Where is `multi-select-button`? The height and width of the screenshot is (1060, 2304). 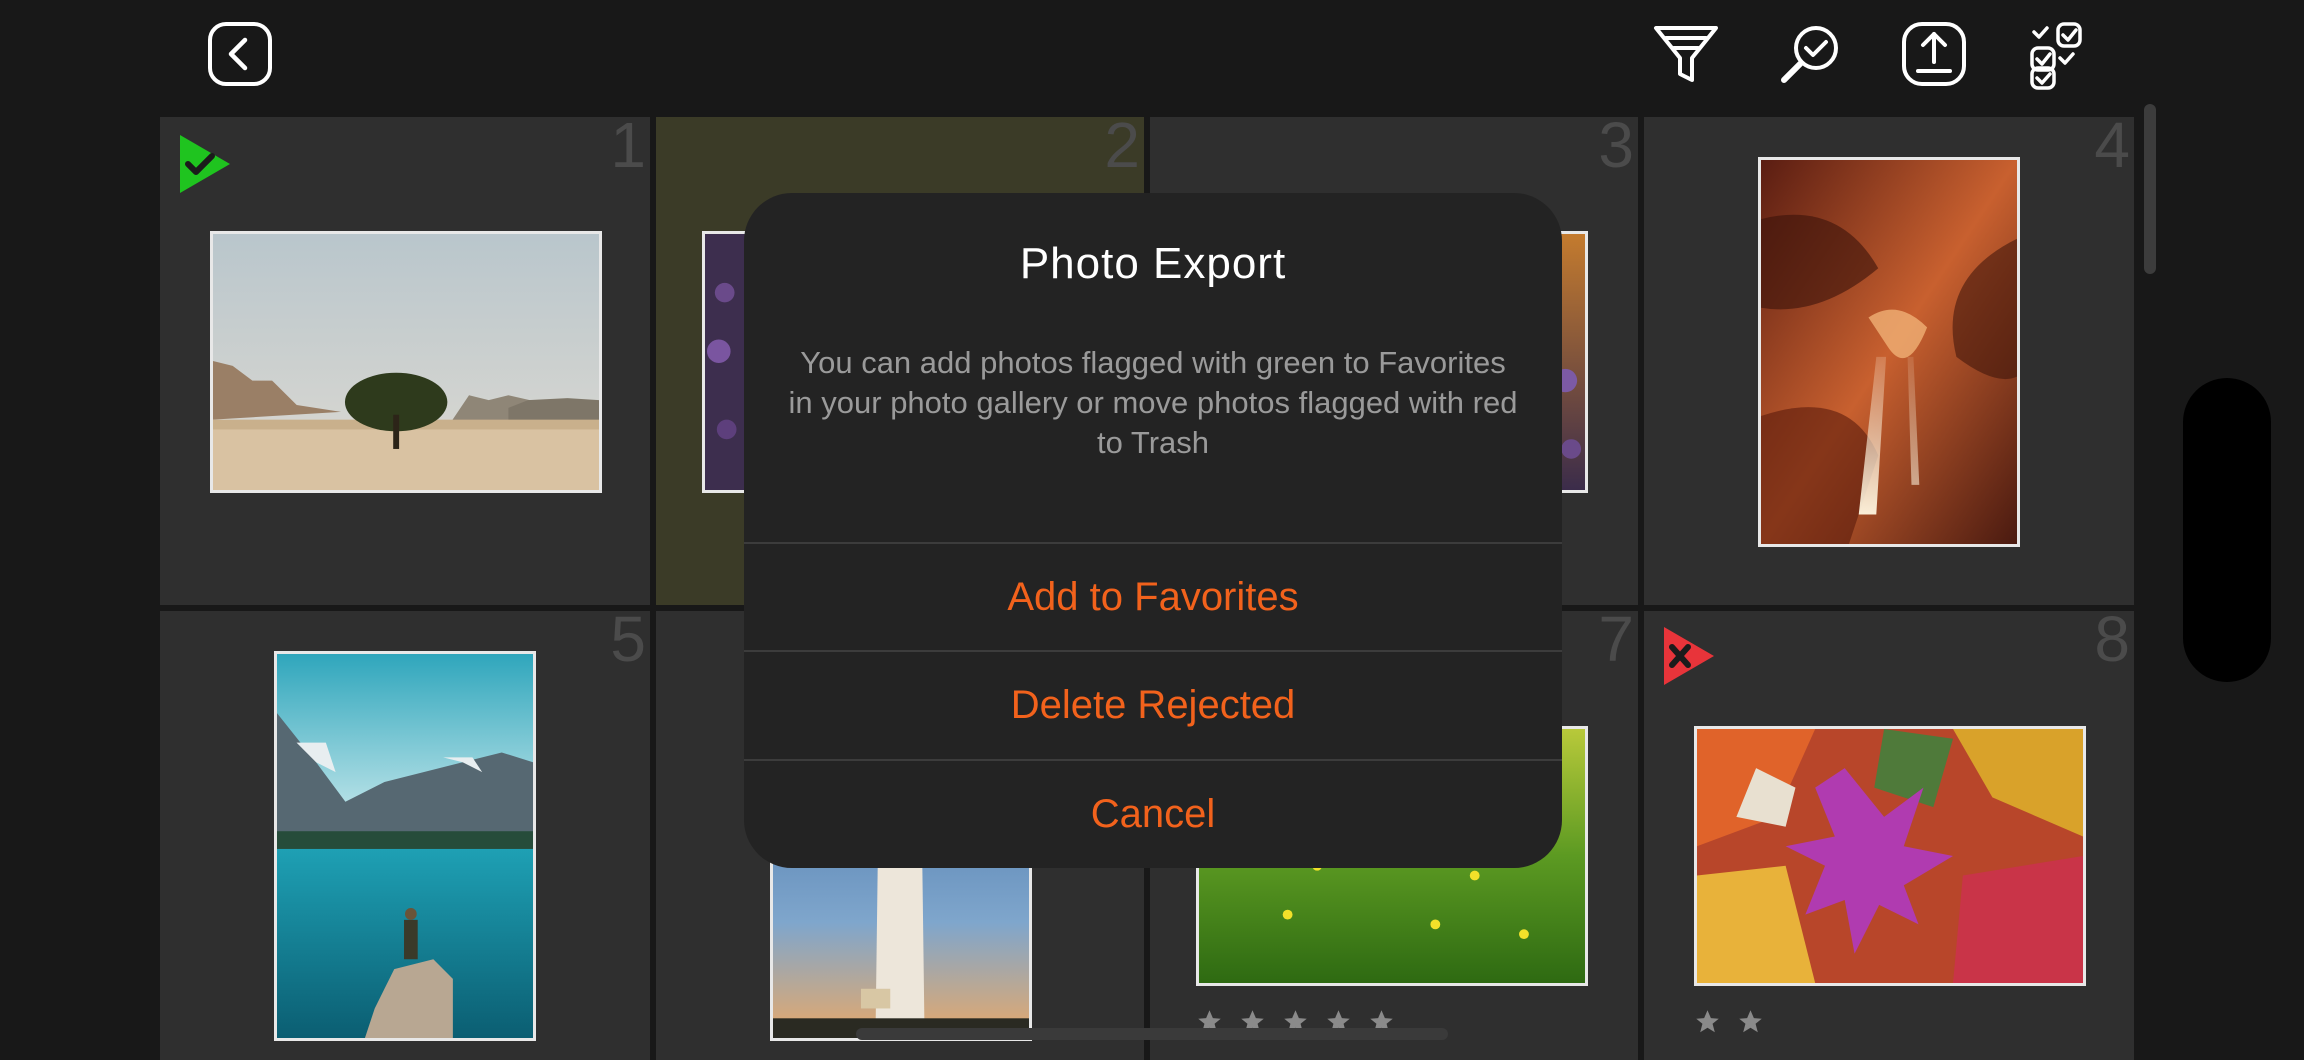 multi-select-button is located at coordinates (2062, 54).